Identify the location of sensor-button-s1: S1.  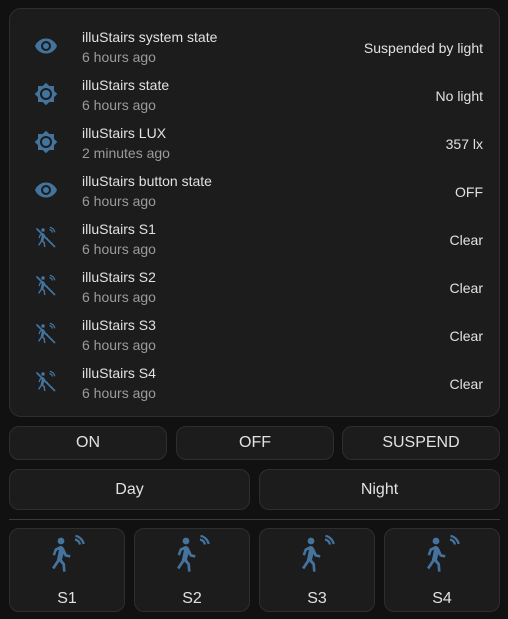
(67, 570).